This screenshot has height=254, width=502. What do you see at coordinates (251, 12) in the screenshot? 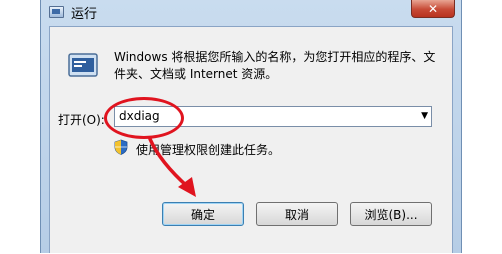
I see `title-bar: 运行 ✕` at bounding box center [251, 12].